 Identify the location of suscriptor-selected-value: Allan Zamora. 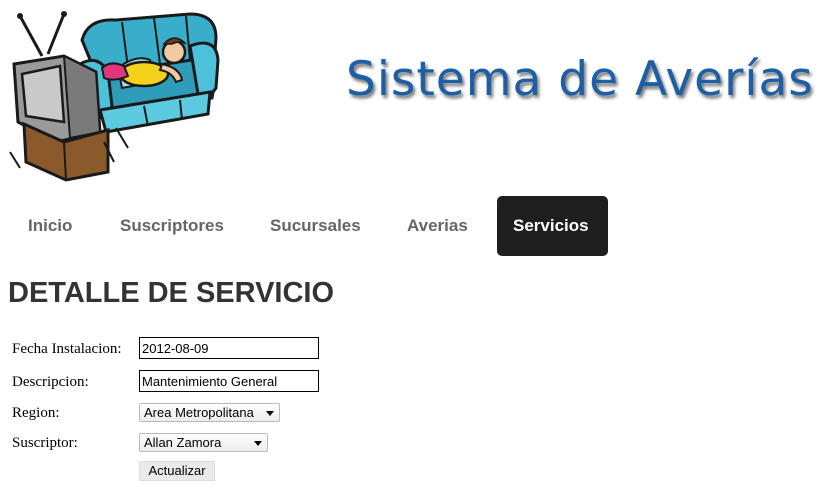
(183, 442).